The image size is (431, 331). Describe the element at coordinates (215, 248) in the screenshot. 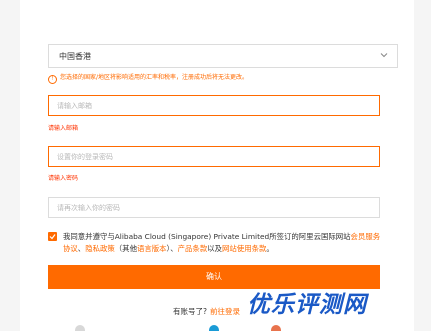

I see `agreement-and: 以及` at that location.